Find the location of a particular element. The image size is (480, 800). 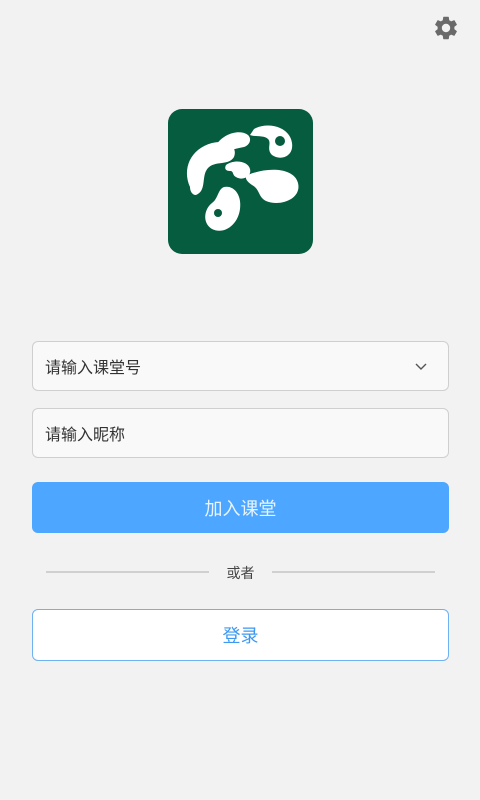

classroom-number-dropdown: 请输入课堂号 is located at coordinates (240, 366).